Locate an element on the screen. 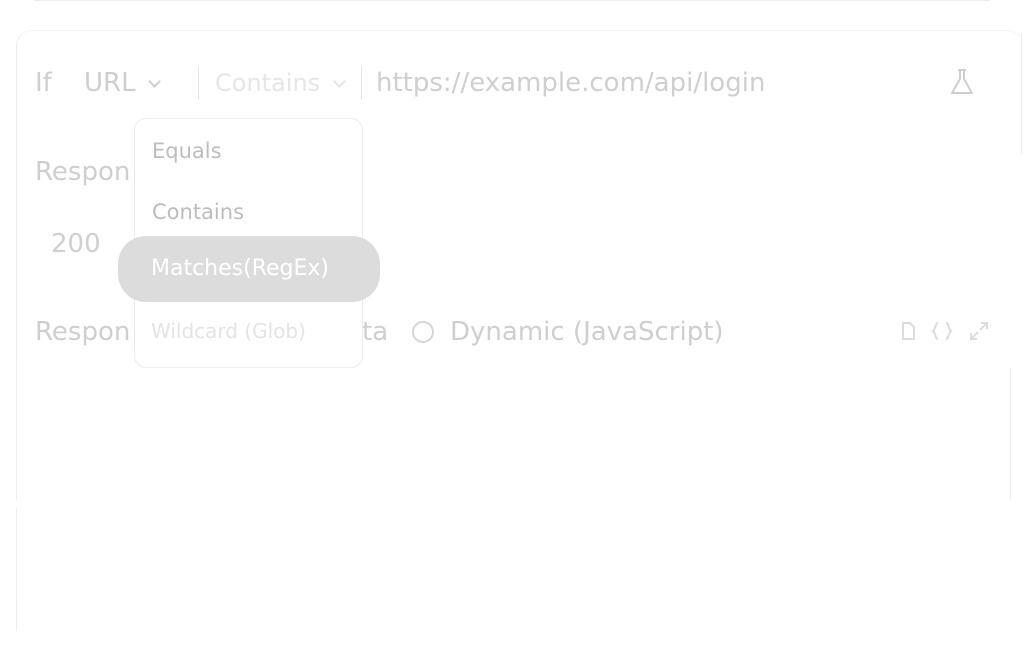 The height and width of the screenshot is (668, 1024). field-select-label: URL is located at coordinates (110, 83).